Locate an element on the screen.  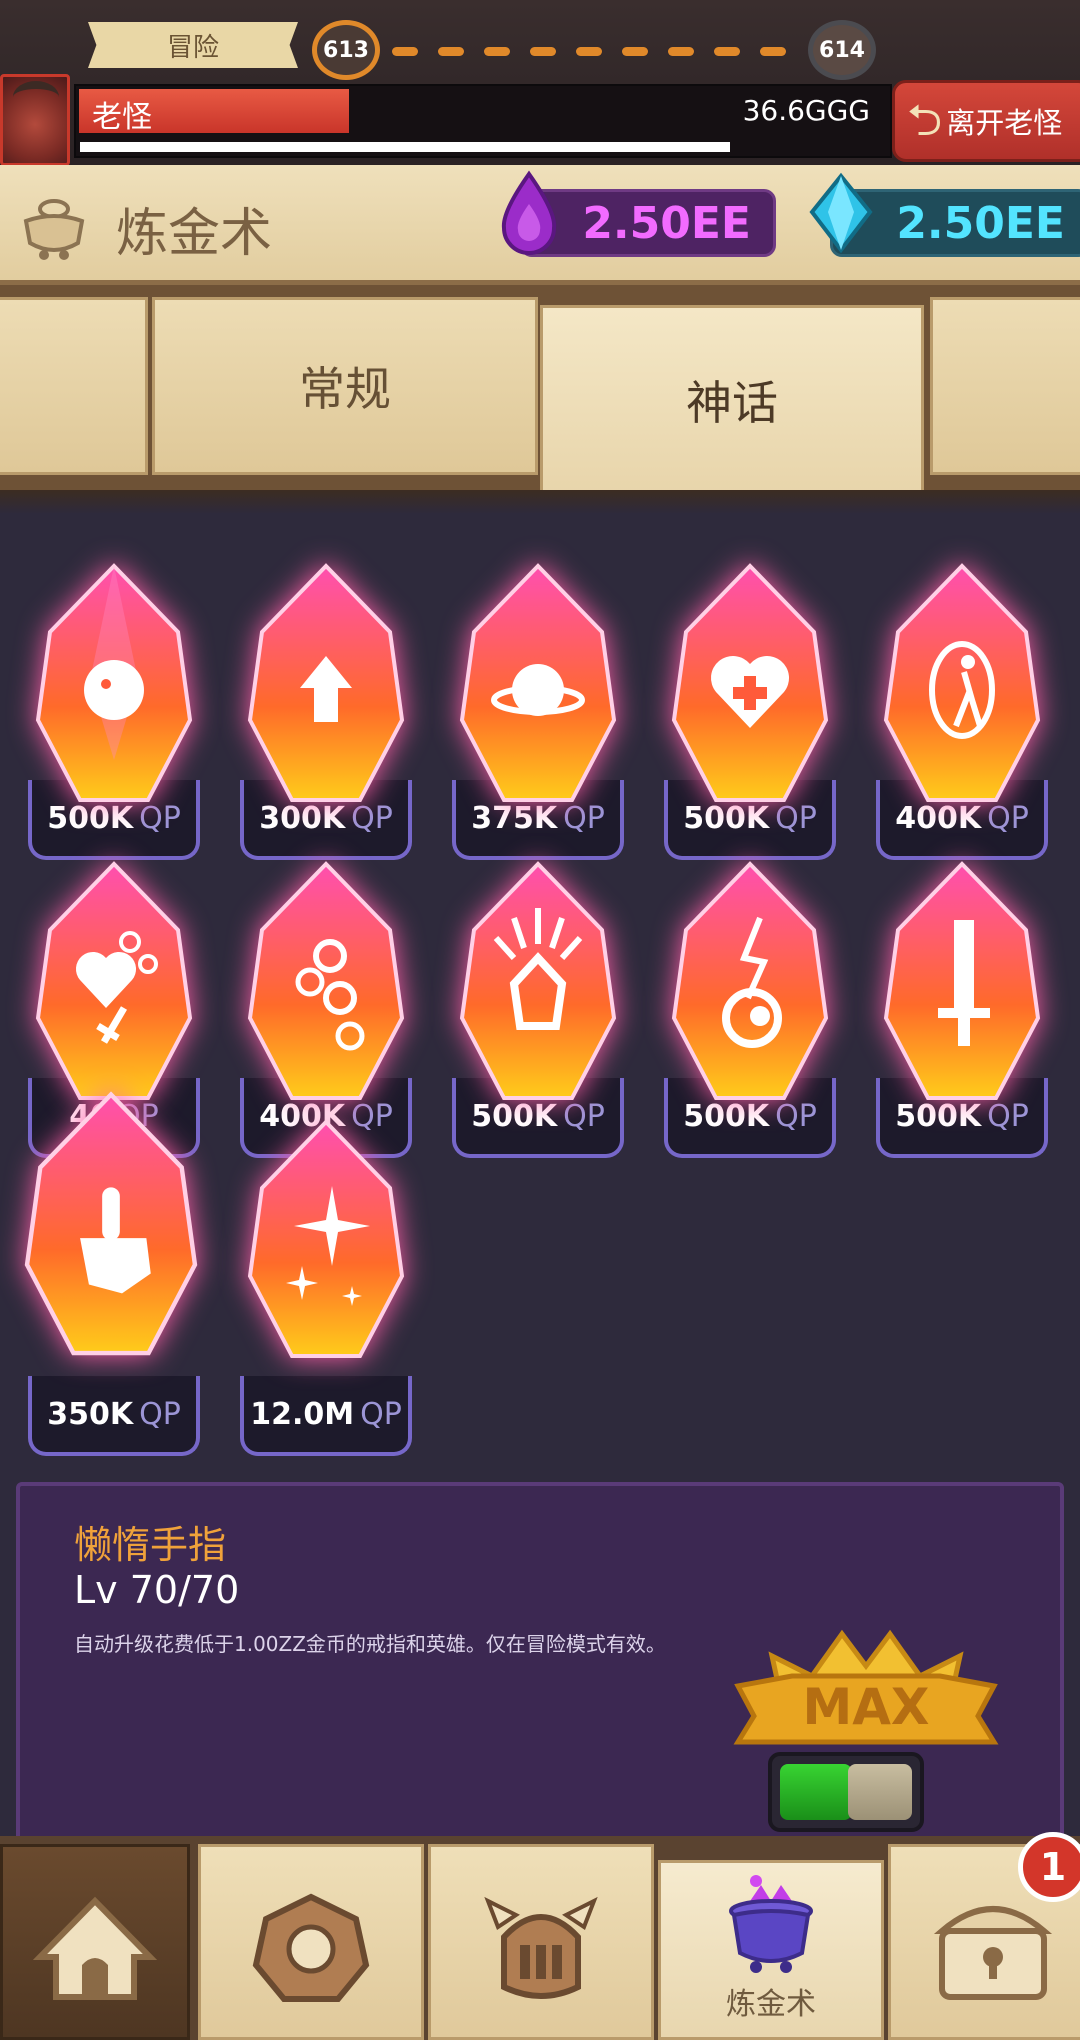
cost-value: 350K is located at coordinates (90, 1414).